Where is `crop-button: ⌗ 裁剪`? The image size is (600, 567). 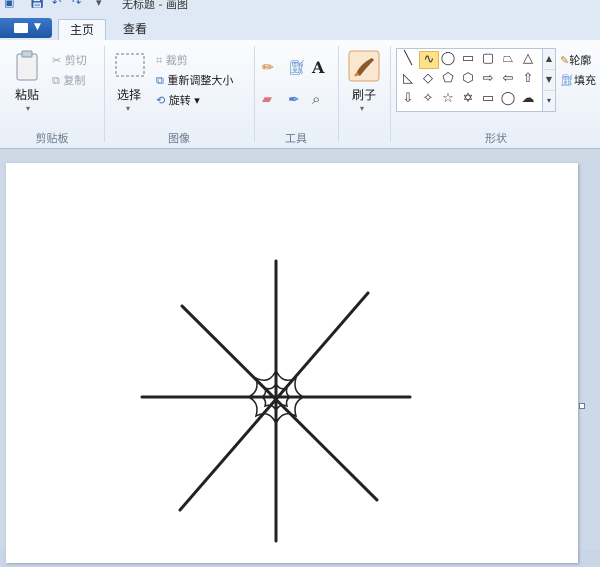
crop-button: ⌗ 裁剪 is located at coordinates (172, 60).